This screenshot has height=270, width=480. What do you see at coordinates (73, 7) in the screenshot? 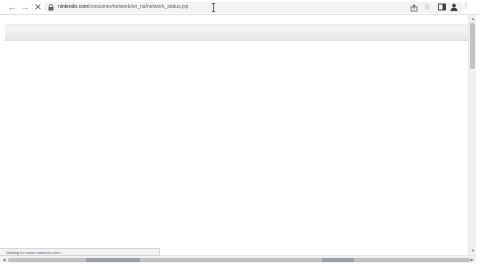
I see `url-host: nintendo.com` at bounding box center [73, 7].